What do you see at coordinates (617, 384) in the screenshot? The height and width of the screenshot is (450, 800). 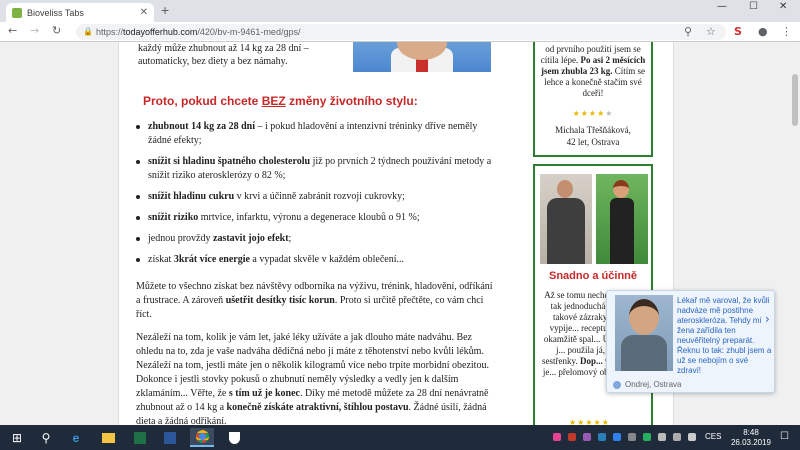 I see `user-icon` at bounding box center [617, 384].